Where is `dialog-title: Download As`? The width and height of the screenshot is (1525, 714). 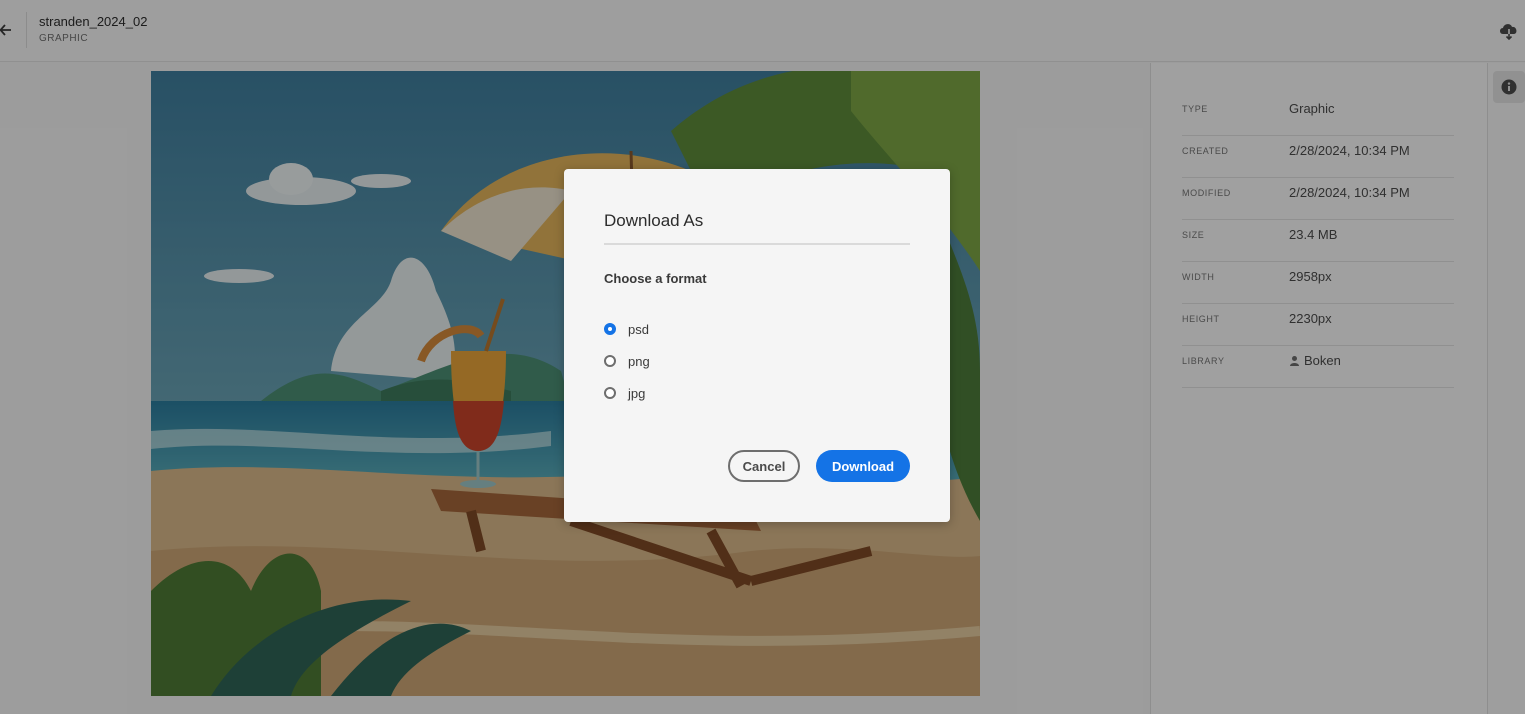
dialog-title: Download As is located at coordinates (654, 220).